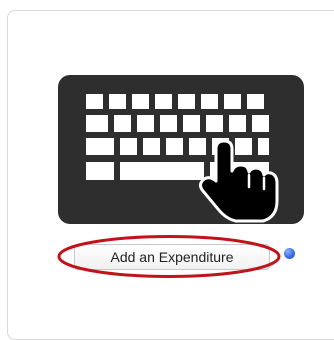 The width and height of the screenshot is (334, 340). I want to click on info-icon, so click(289, 253).